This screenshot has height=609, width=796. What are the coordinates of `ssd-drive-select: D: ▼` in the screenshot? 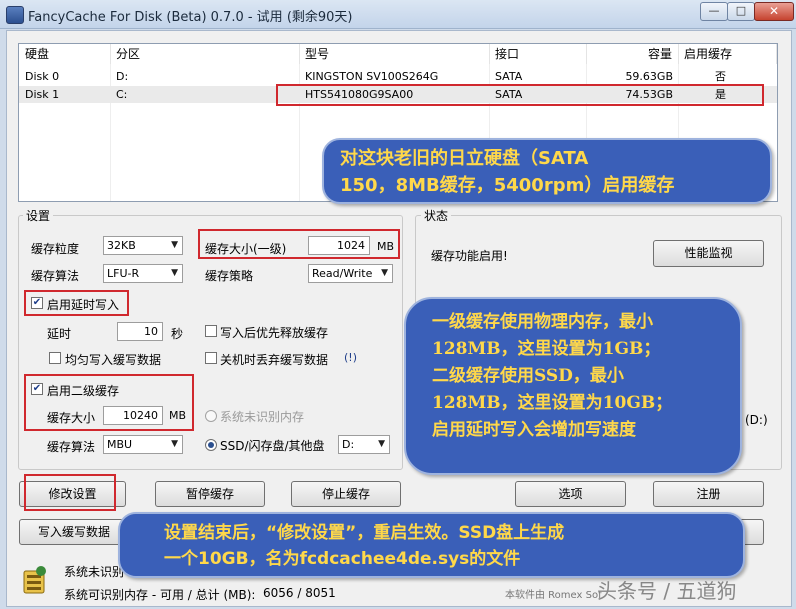 It's located at (364, 444).